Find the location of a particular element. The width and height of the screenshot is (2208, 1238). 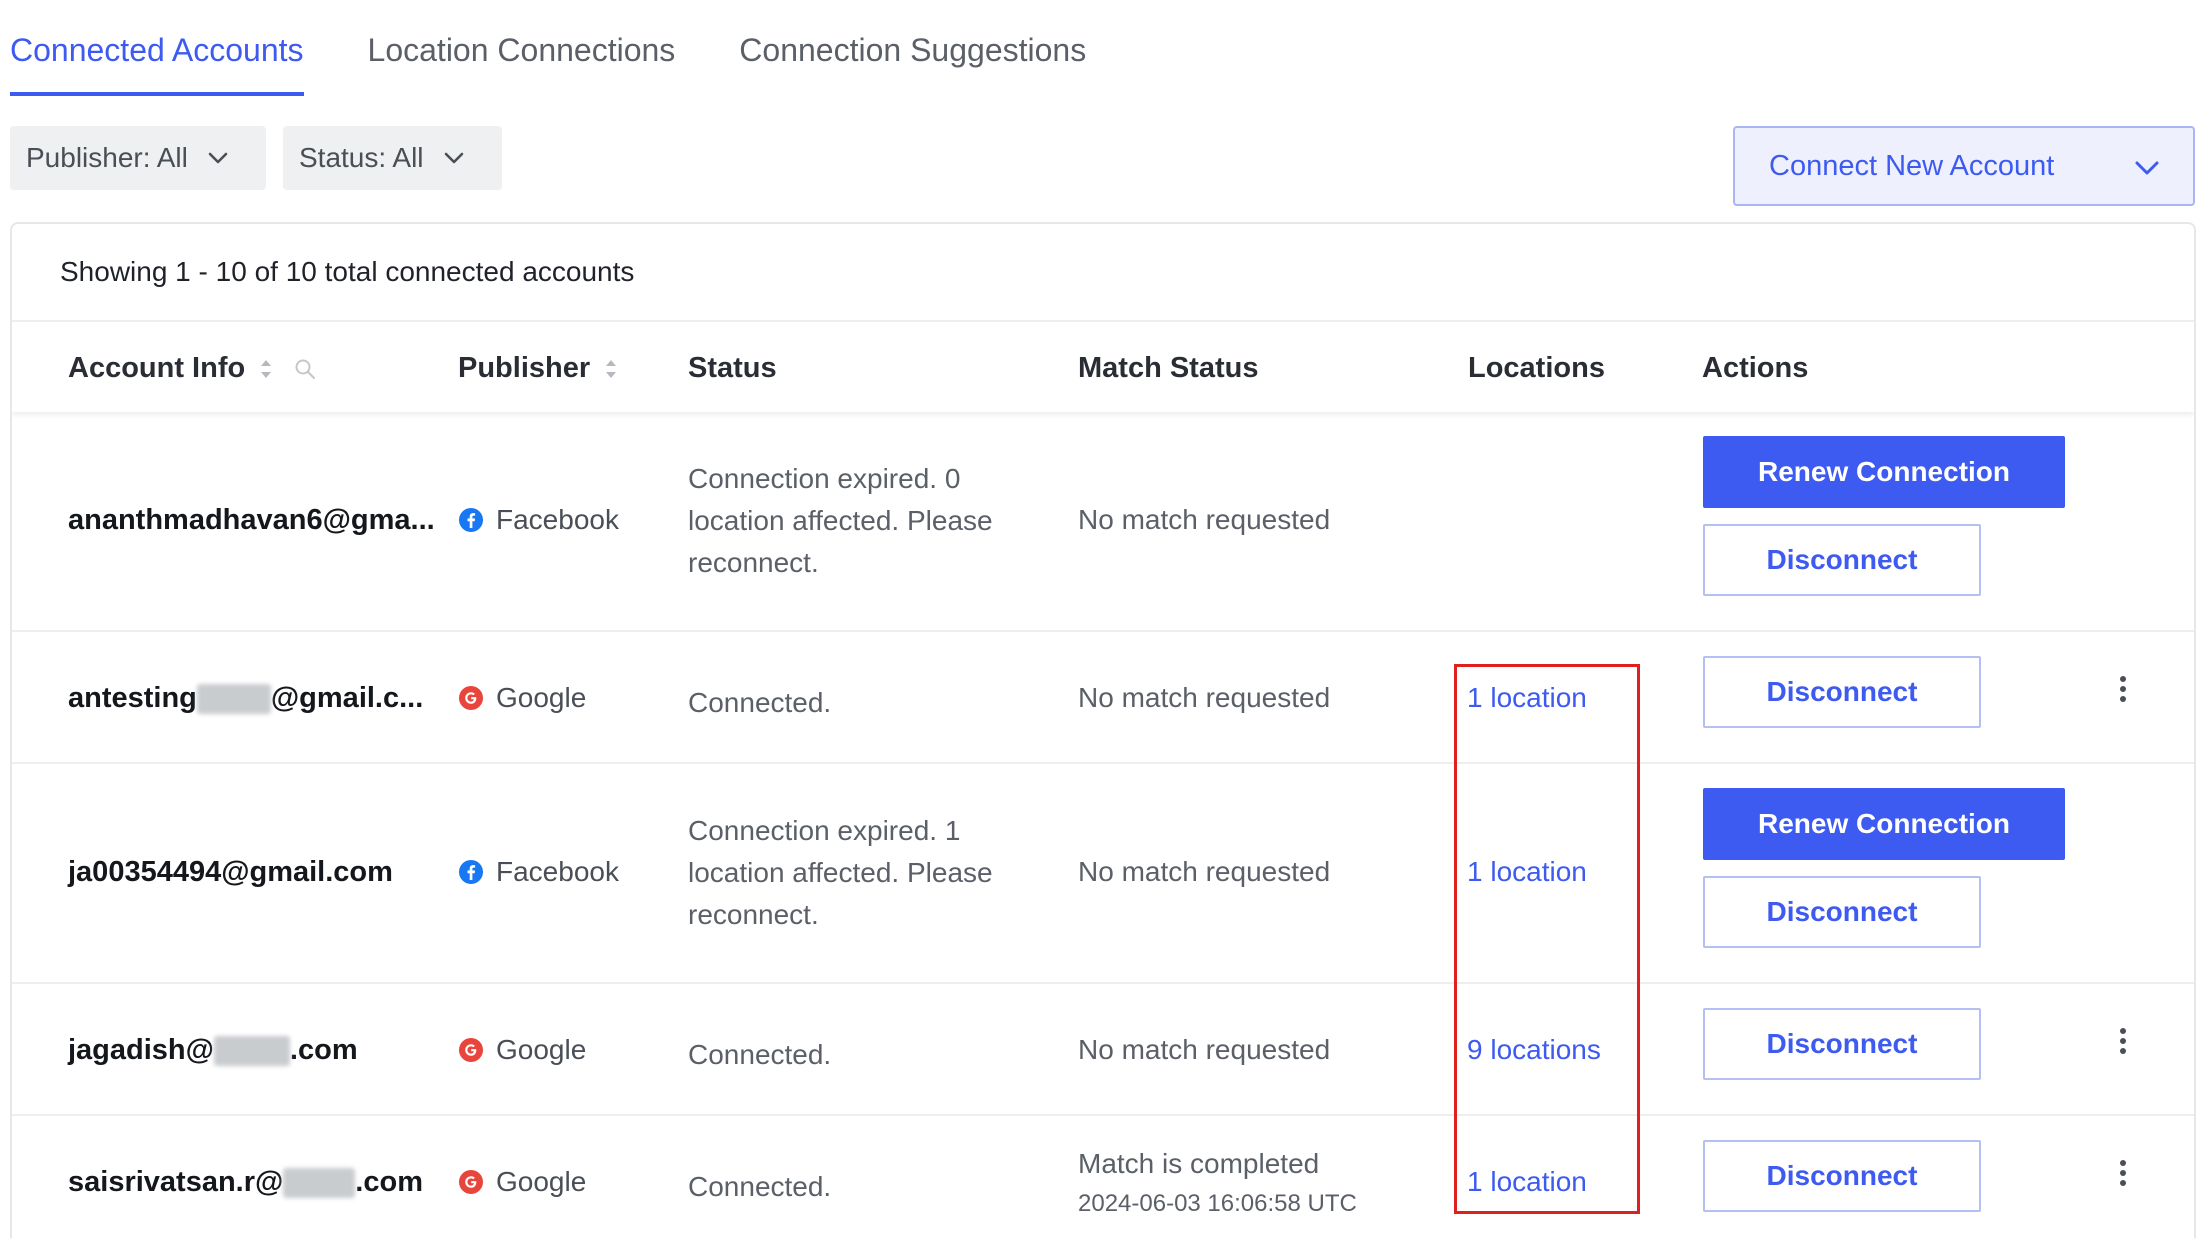

publisher-filter-label: Publisher: All is located at coordinates (107, 157).